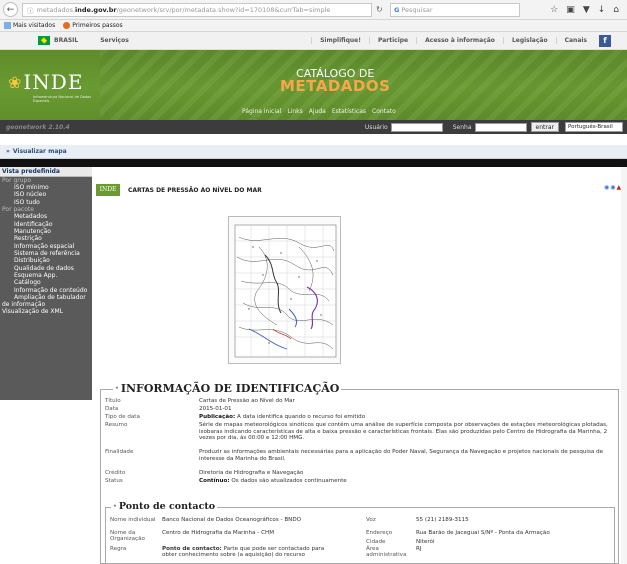  Describe the element at coordinates (459, 40) in the screenshot. I see `gov-link-acesso: Acesso à informação` at that location.